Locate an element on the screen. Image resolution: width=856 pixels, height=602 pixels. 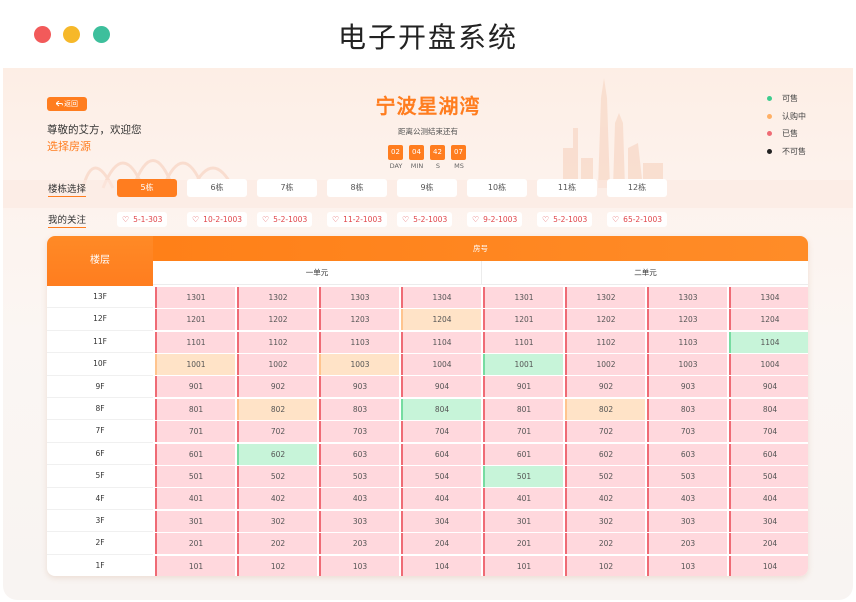
room-cell: 802 is located at coordinates (605, 409).